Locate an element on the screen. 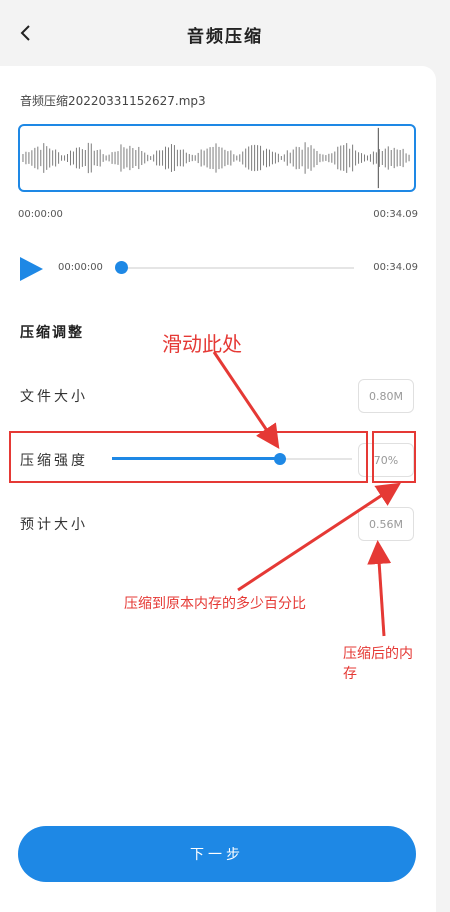 This screenshot has height=912, width=450. player-progress-track is located at coordinates (238, 268).